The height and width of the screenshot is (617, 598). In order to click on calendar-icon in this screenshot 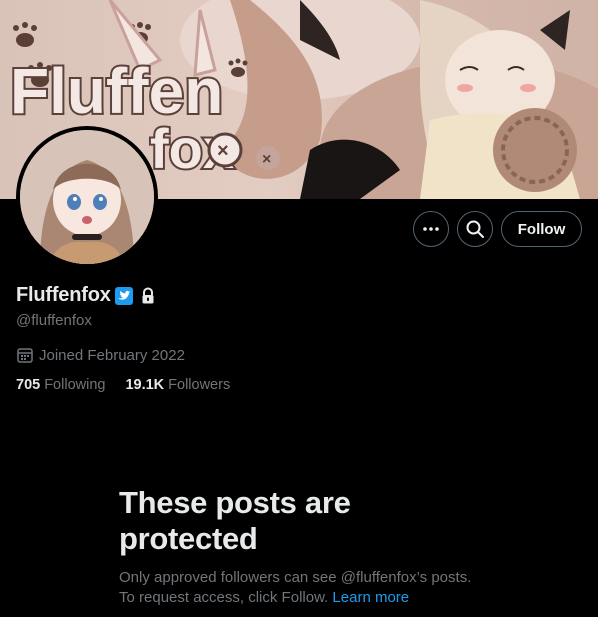, I will do `click(25, 355)`.